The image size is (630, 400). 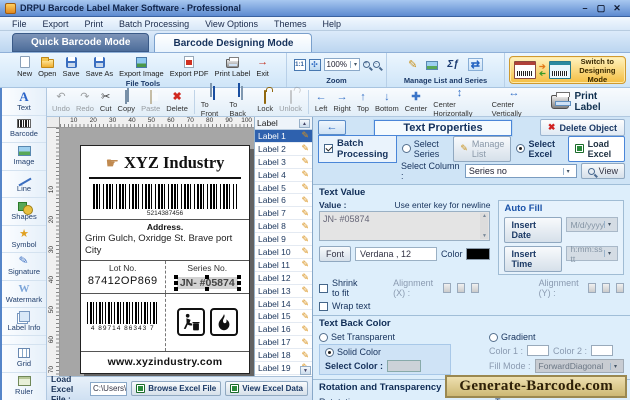 I want to click on sidebar-item-label-info: Label Info, so click(x=24, y=322).